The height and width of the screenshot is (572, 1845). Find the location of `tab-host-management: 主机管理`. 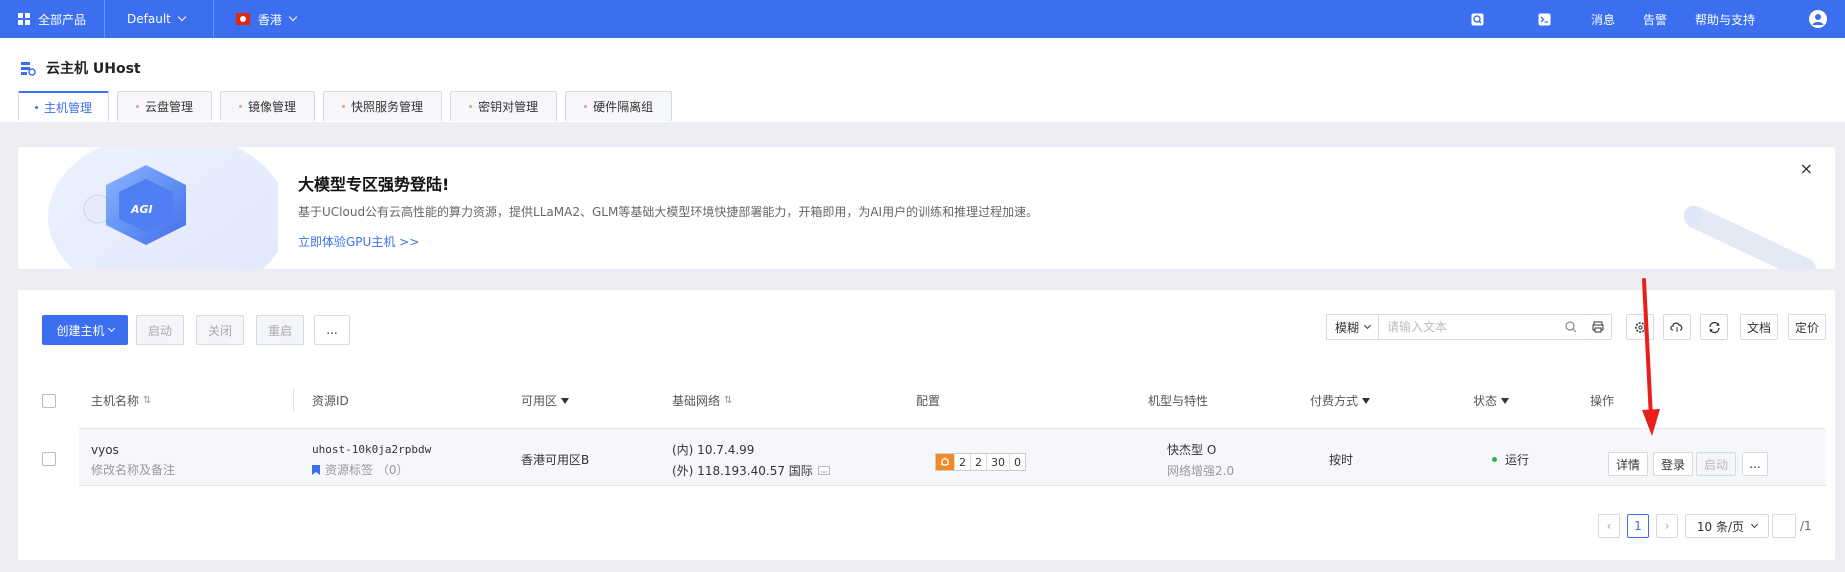

tab-host-management: 主机管理 is located at coordinates (64, 106).